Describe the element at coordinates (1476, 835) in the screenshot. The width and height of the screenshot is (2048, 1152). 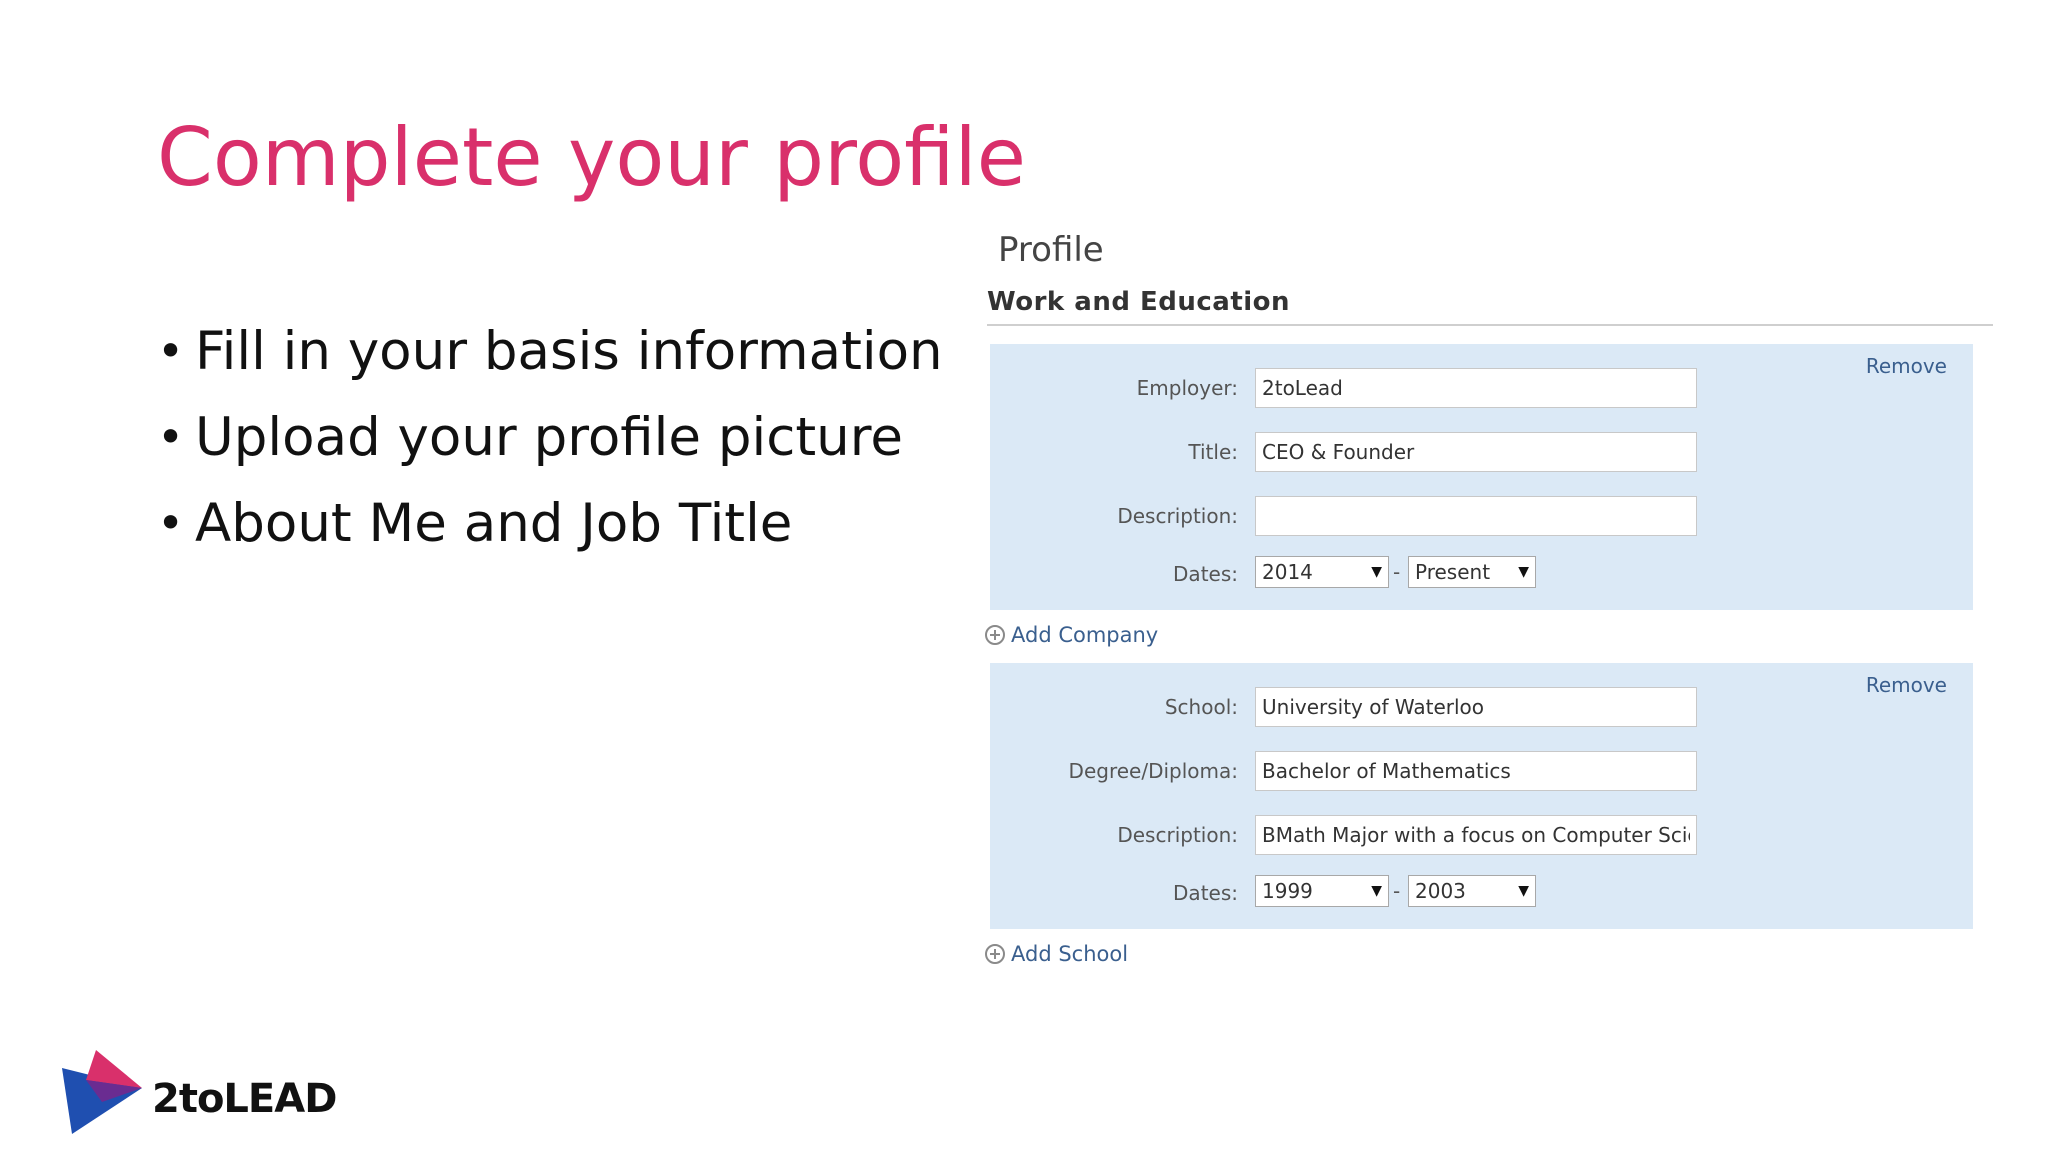
I see `school-description-input` at that location.